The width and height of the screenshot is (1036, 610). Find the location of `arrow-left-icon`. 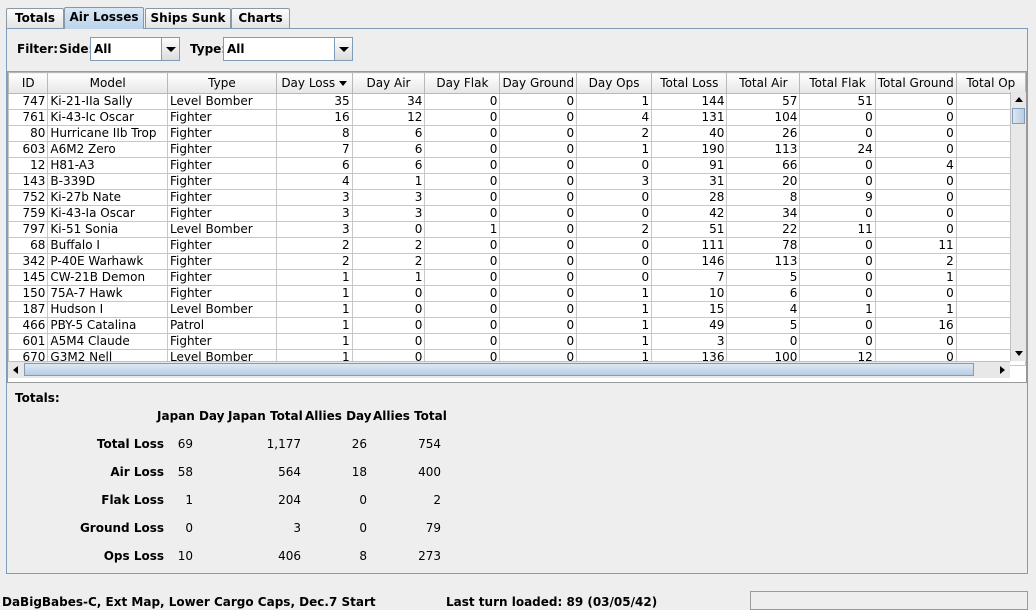

arrow-left-icon is located at coordinates (15, 370).